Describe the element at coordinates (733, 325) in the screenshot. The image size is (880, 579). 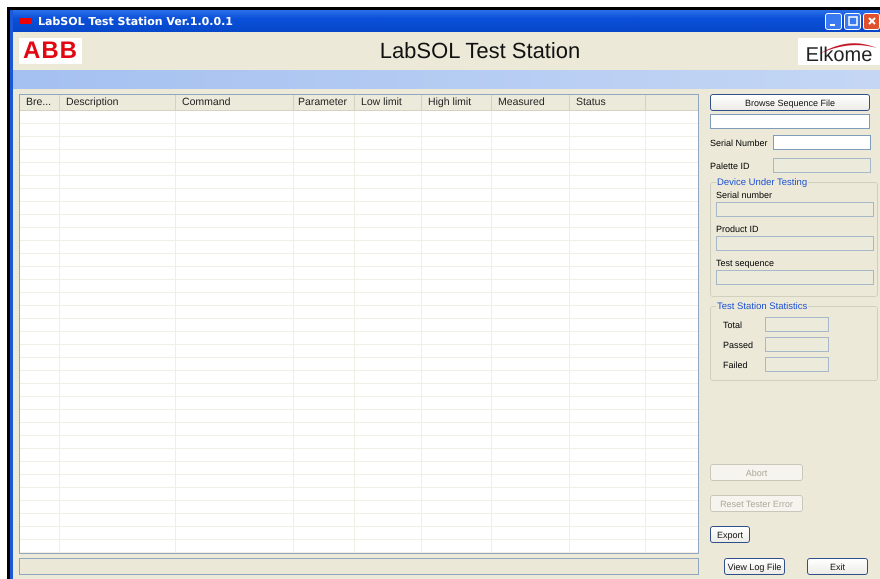
I see `field-label: Total` at that location.